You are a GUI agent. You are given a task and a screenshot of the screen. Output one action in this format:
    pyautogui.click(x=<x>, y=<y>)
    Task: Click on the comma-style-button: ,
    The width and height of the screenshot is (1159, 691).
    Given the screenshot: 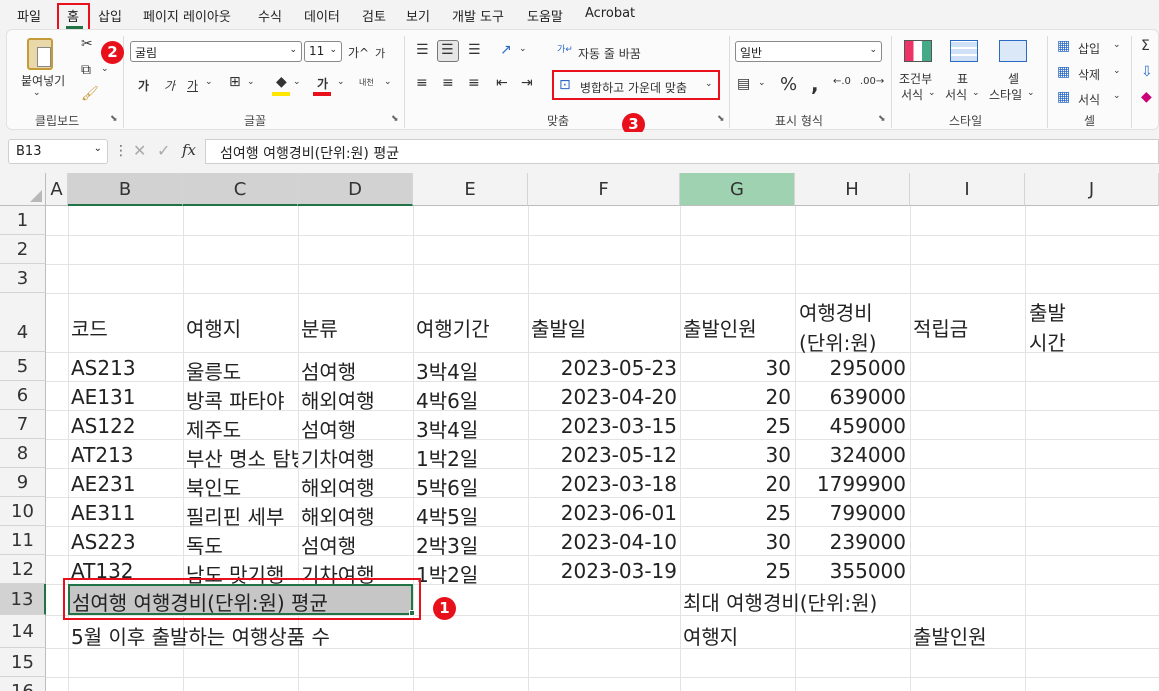 What is the action you would take?
    pyautogui.click(x=815, y=84)
    